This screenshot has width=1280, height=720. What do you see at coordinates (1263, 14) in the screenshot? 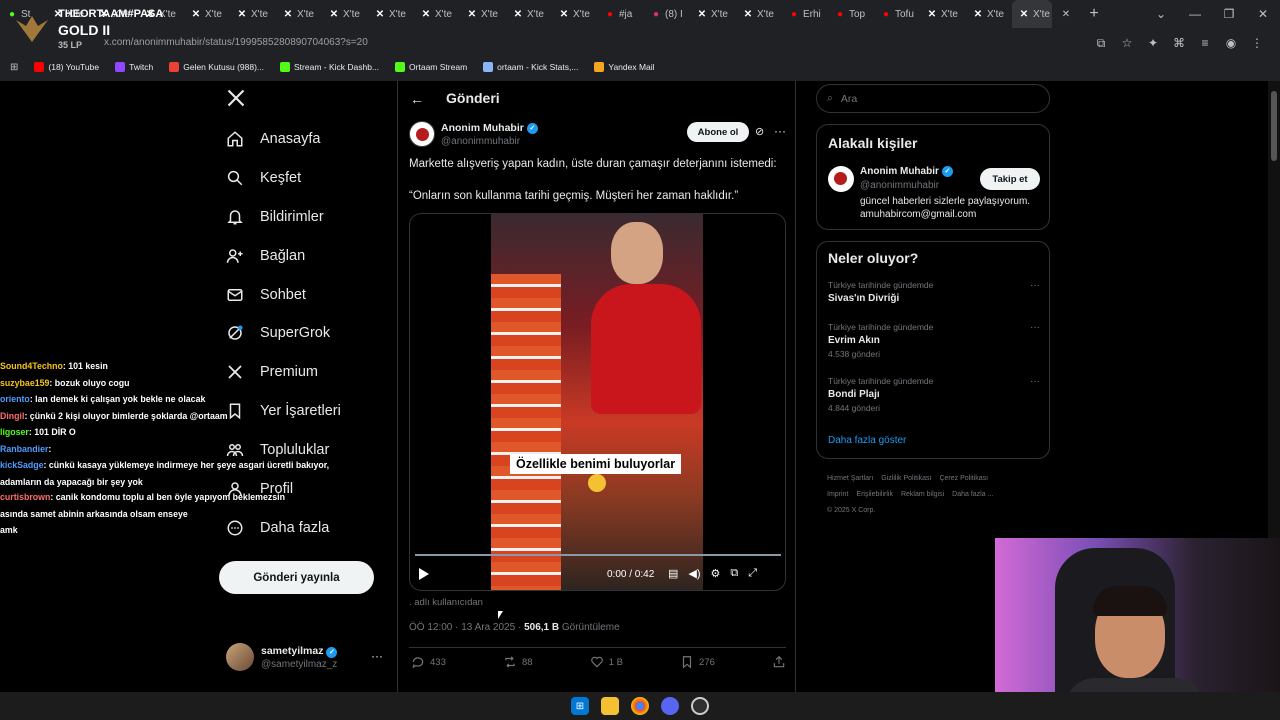
I see `close-window-icon: ✕` at bounding box center [1263, 14].